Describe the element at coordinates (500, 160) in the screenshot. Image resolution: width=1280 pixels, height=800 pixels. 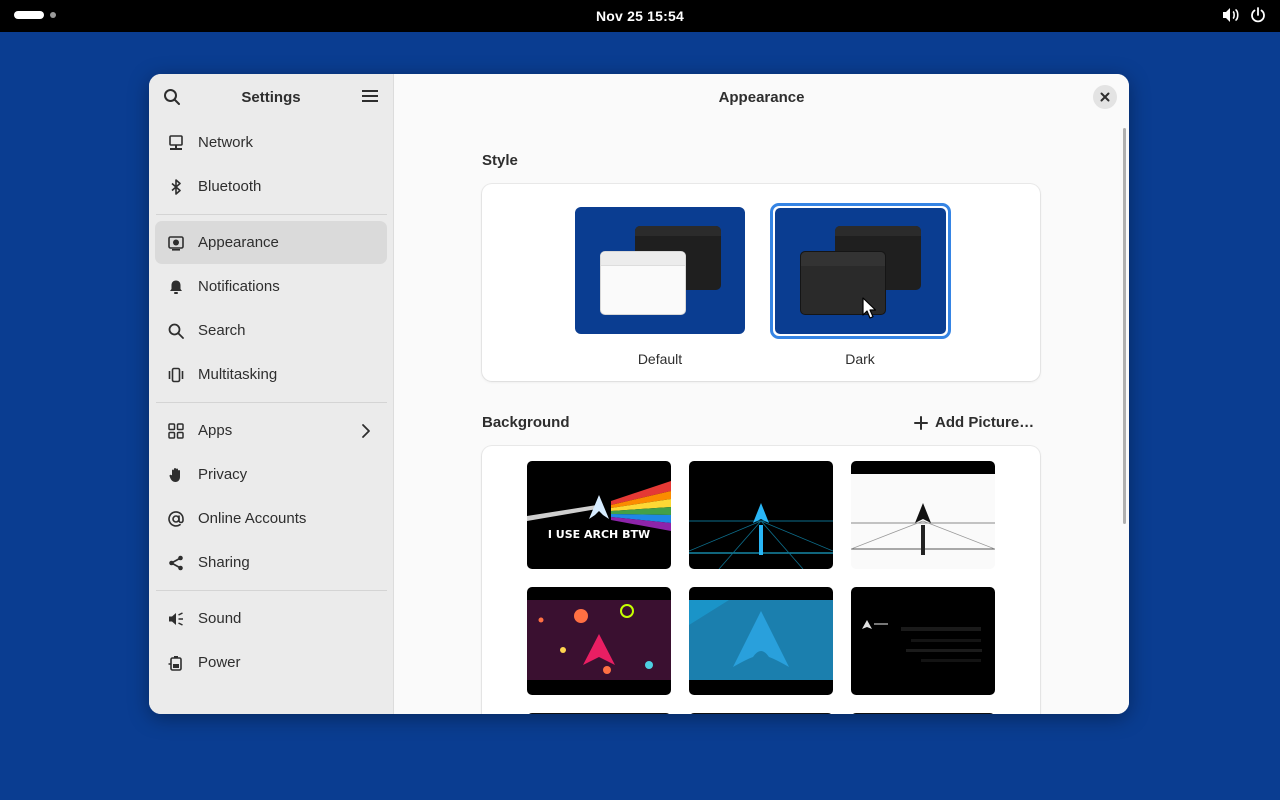
I see `style-heading: Style` at that location.